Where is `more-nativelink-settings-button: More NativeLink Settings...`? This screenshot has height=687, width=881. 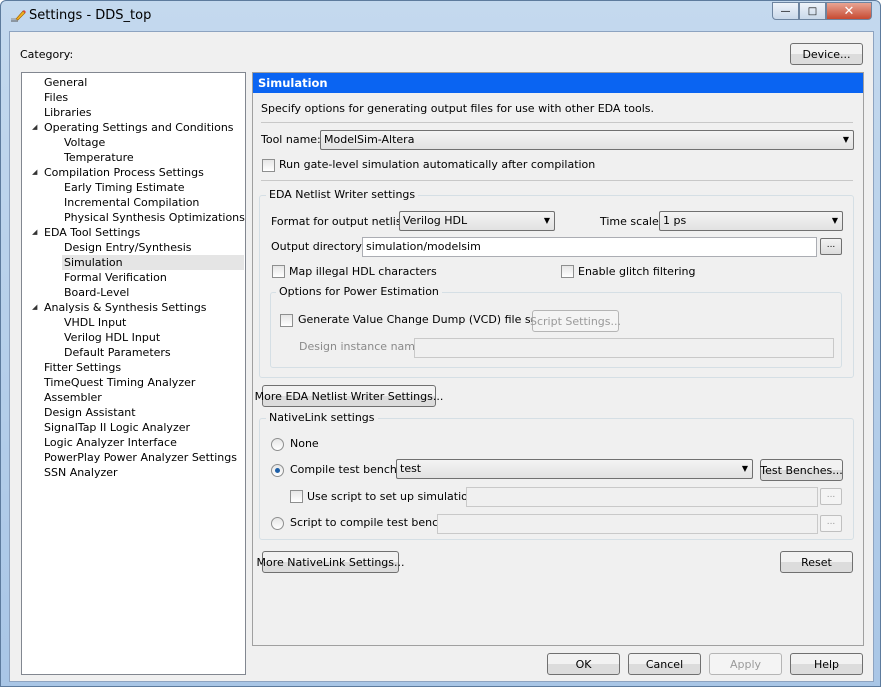 more-nativelink-settings-button: More NativeLink Settings... is located at coordinates (331, 562).